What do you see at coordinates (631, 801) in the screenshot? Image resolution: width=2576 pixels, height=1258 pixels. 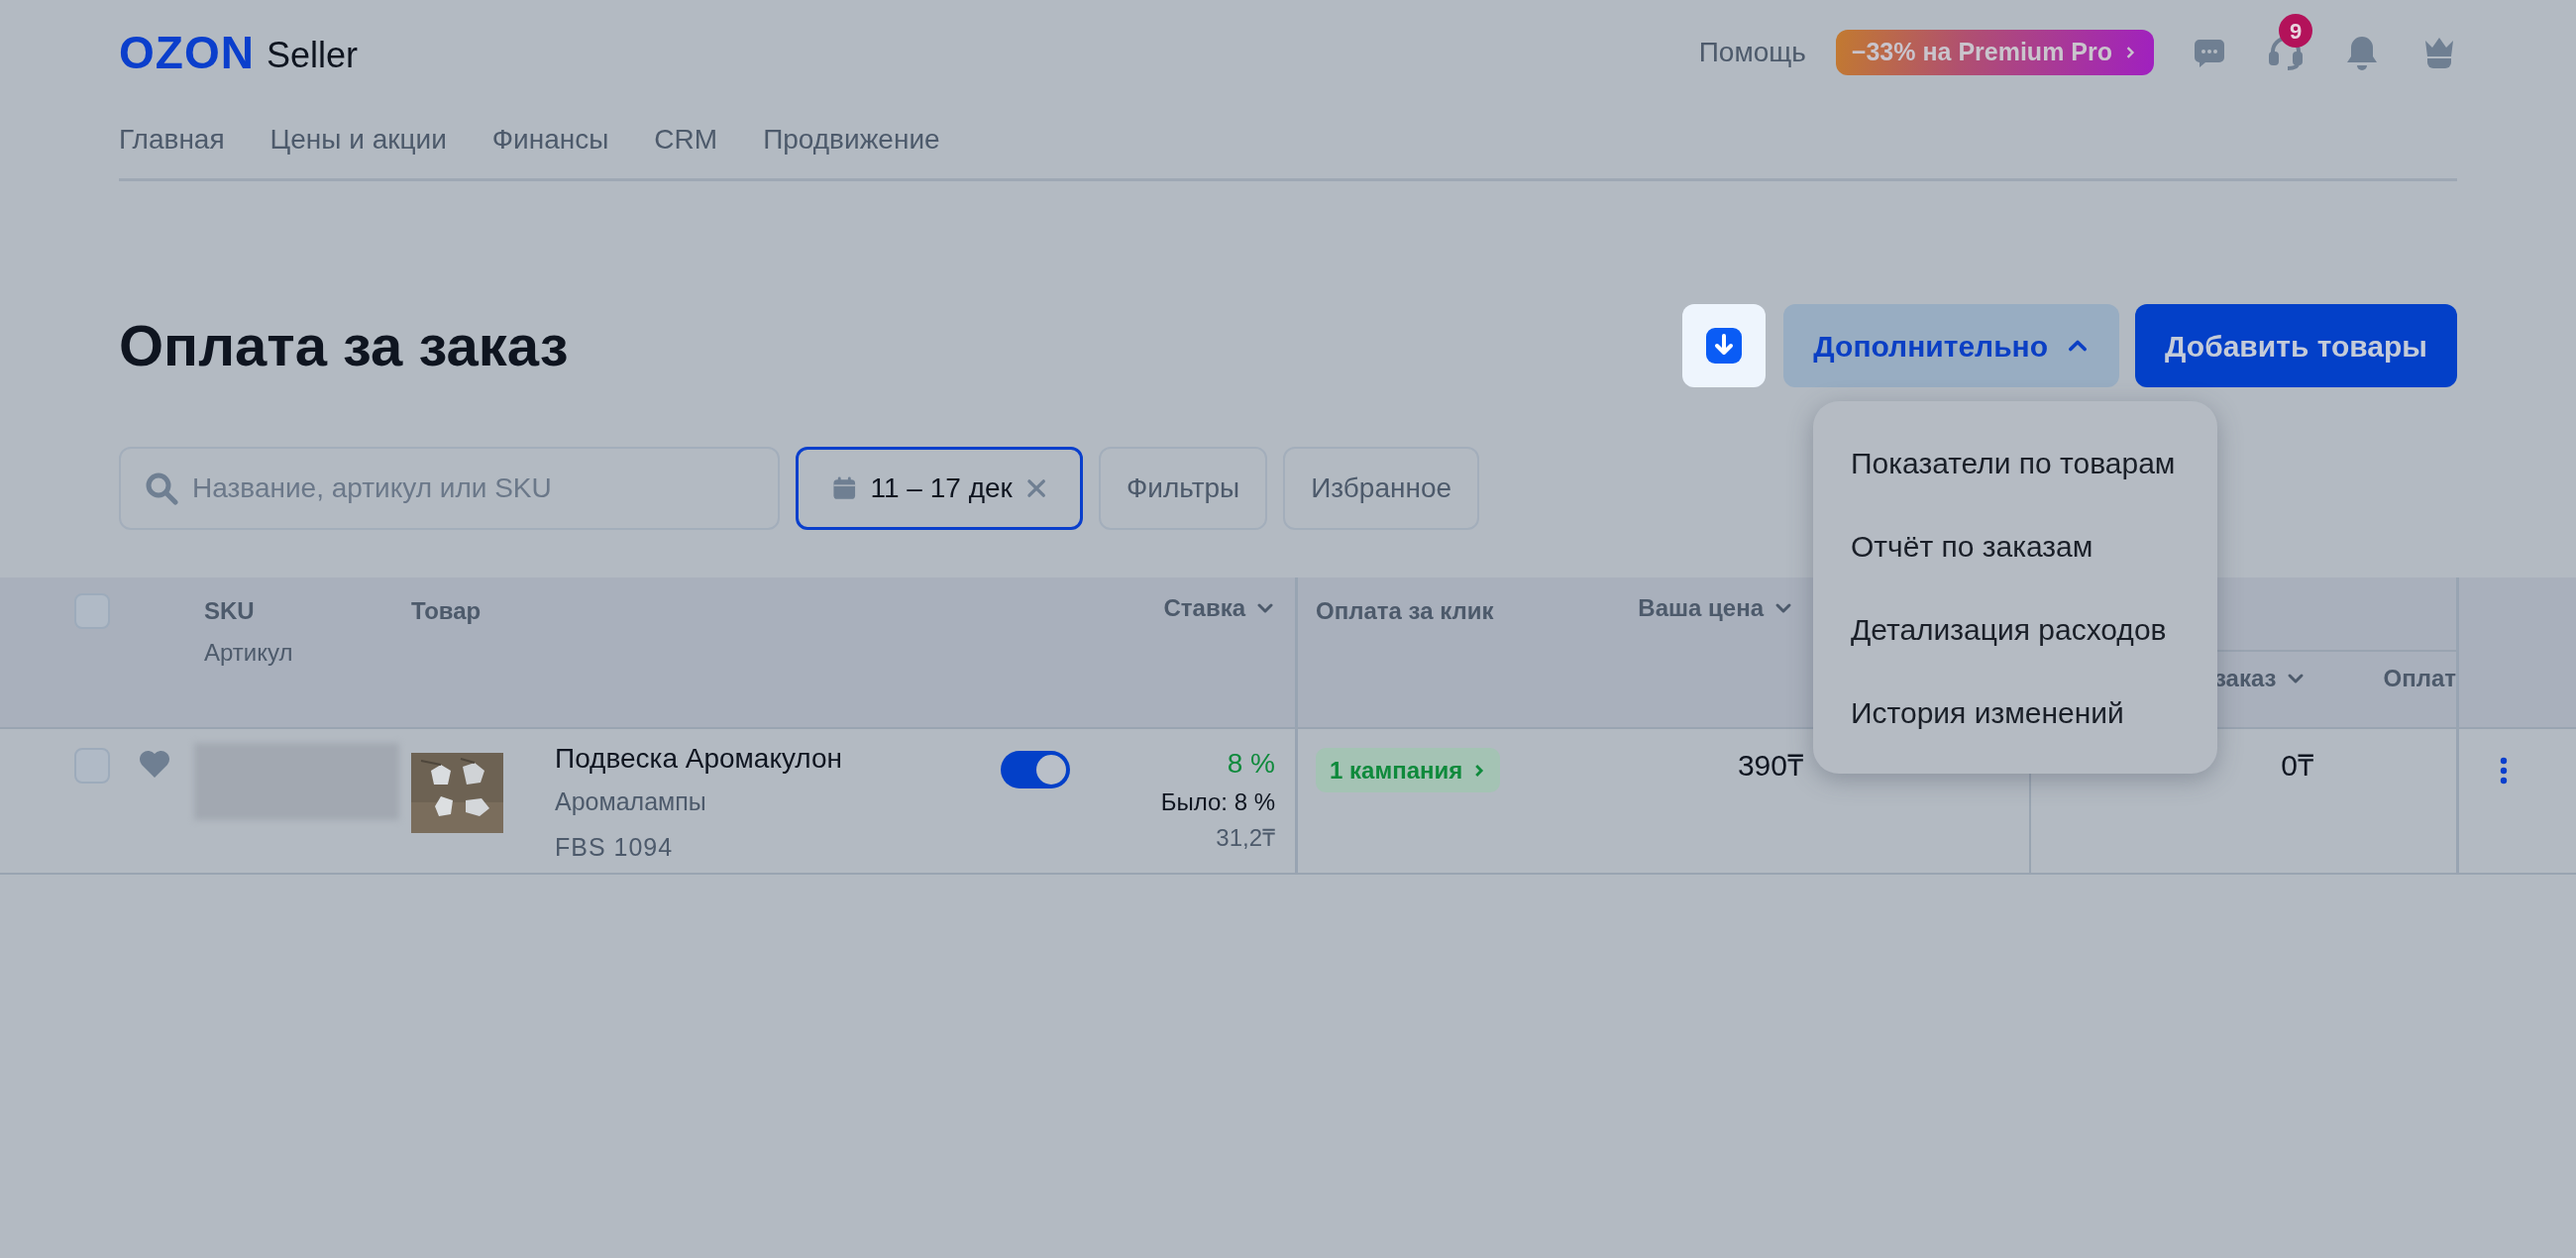 I see `product-category: Аромалампы` at bounding box center [631, 801].